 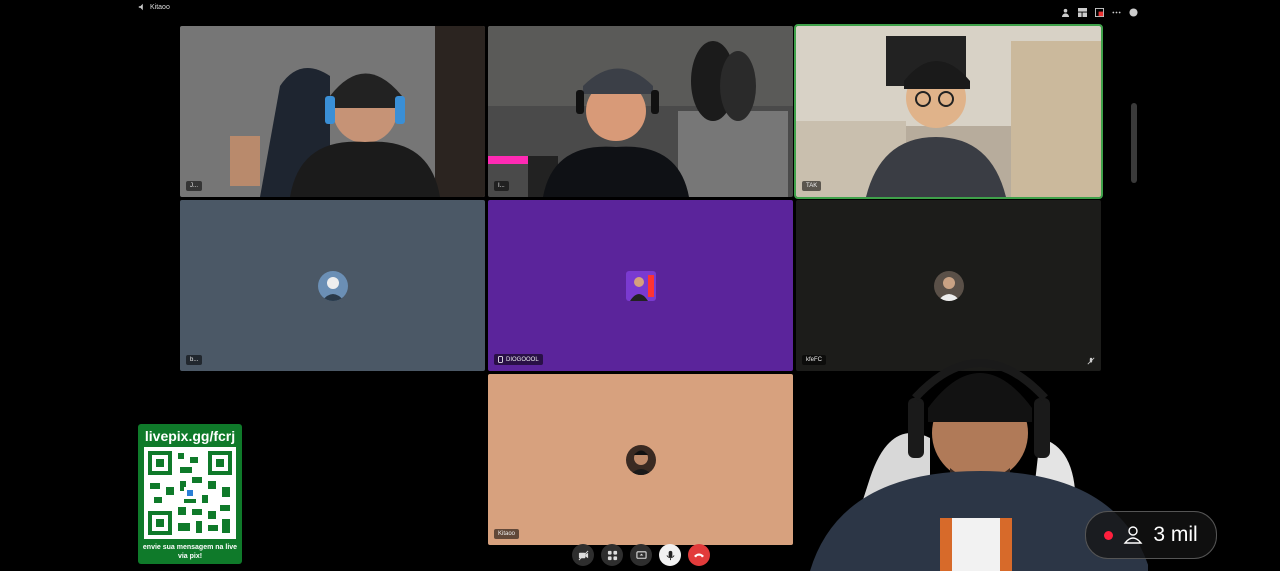 What do you see at coordinates (640, 10) in the screenshot?
I see `top-bar: Kitaoo` at bounding box center [640, 10].